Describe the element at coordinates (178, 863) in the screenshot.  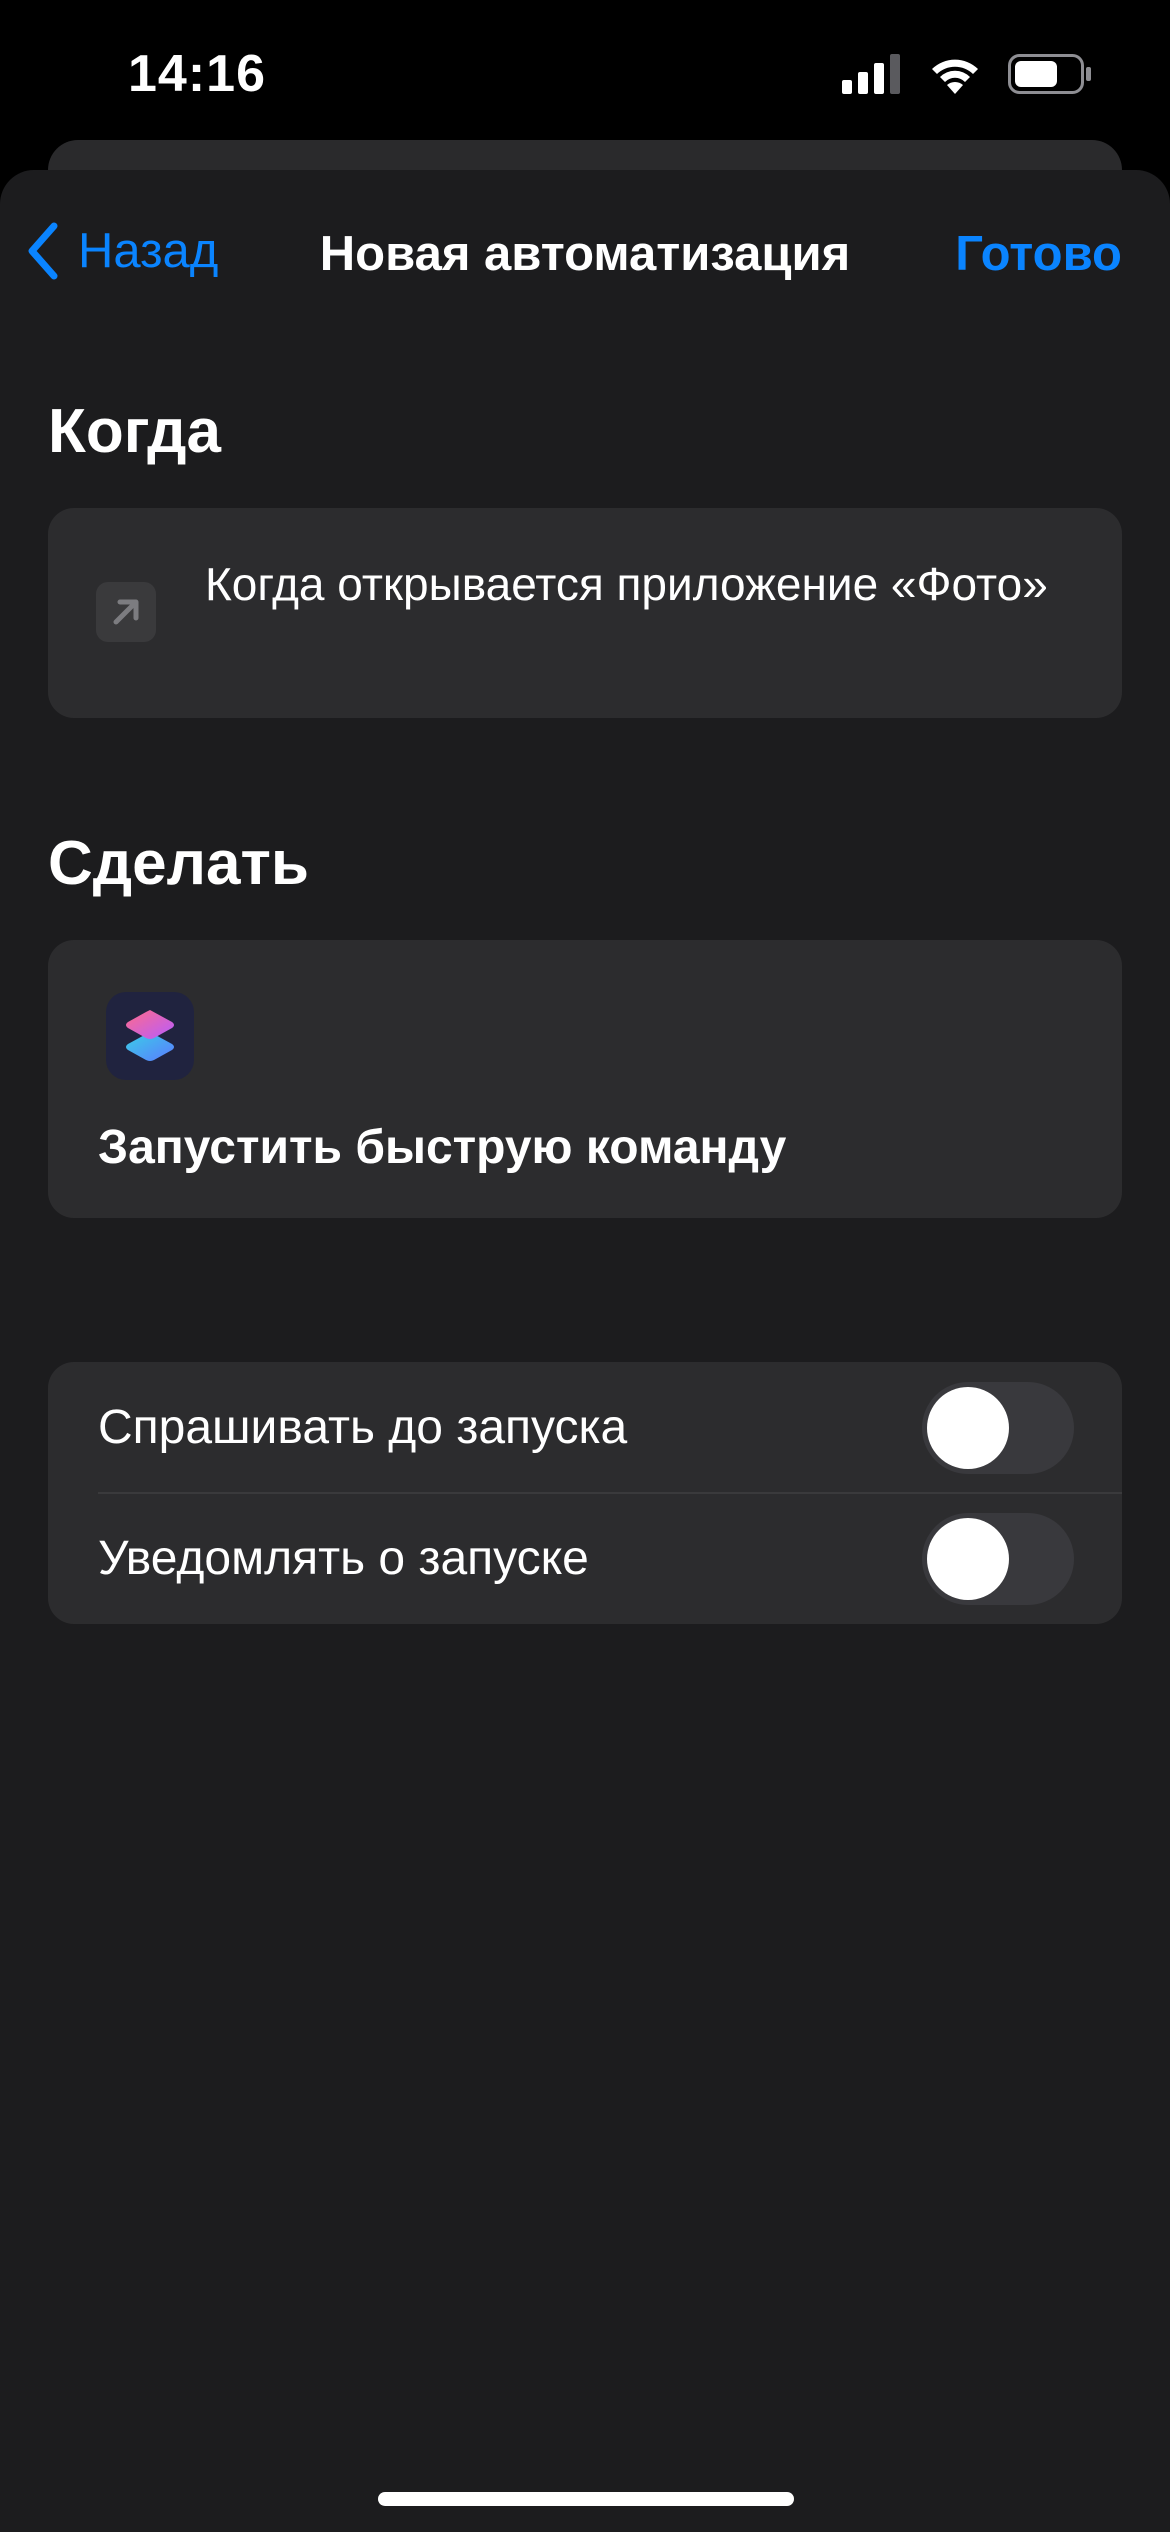
I see `do-section-header: Сделать` at that location.